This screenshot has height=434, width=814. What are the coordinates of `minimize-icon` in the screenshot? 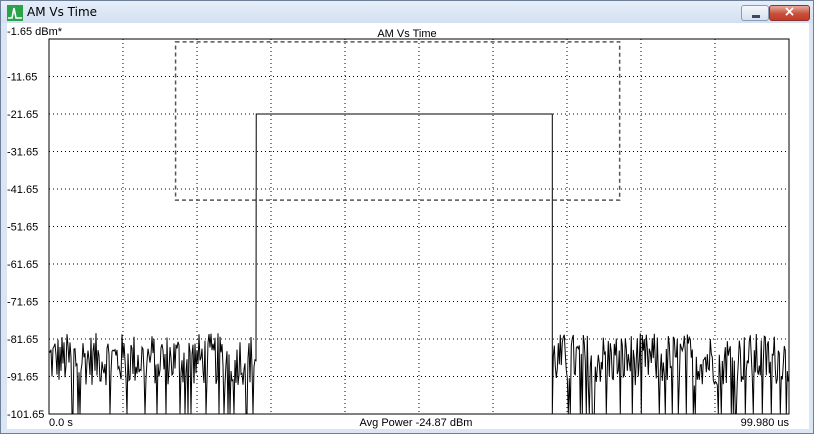 It's located at (756, 16).